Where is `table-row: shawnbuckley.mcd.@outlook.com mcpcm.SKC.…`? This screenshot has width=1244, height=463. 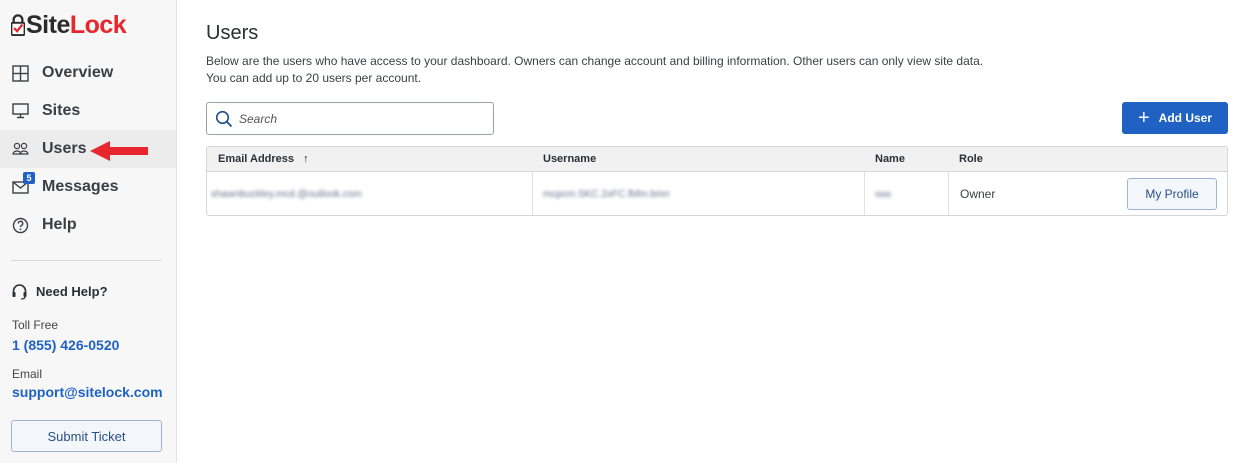 table-row: shawnbuckley.mcd.@outlook.com mcpcm.SKC.… is located at coordinates (717, 193).